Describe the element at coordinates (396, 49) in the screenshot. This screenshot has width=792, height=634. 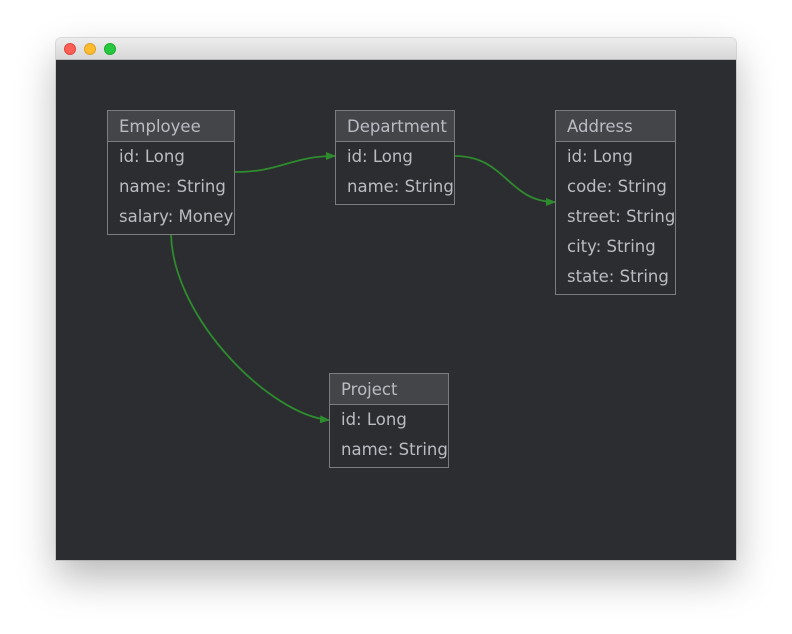
I see `title-bar` at that location.